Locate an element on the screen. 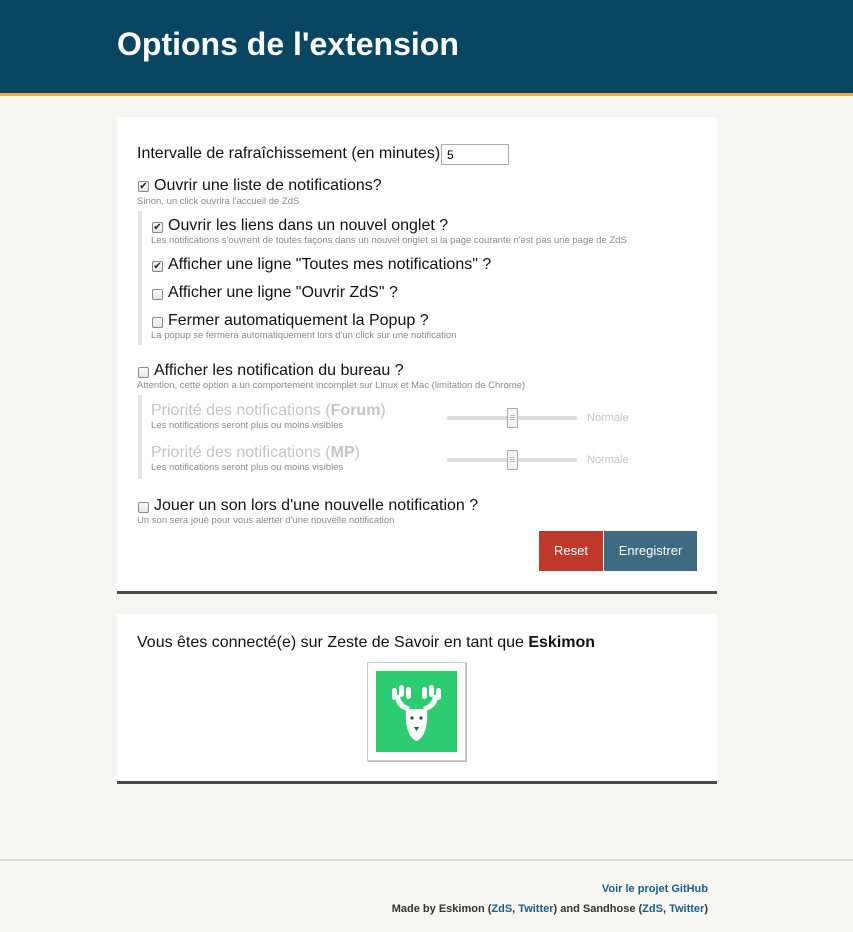 The height and width of the screenshot is (932, 853). save-button: Enregistrer is located at coordinates (650, 551).